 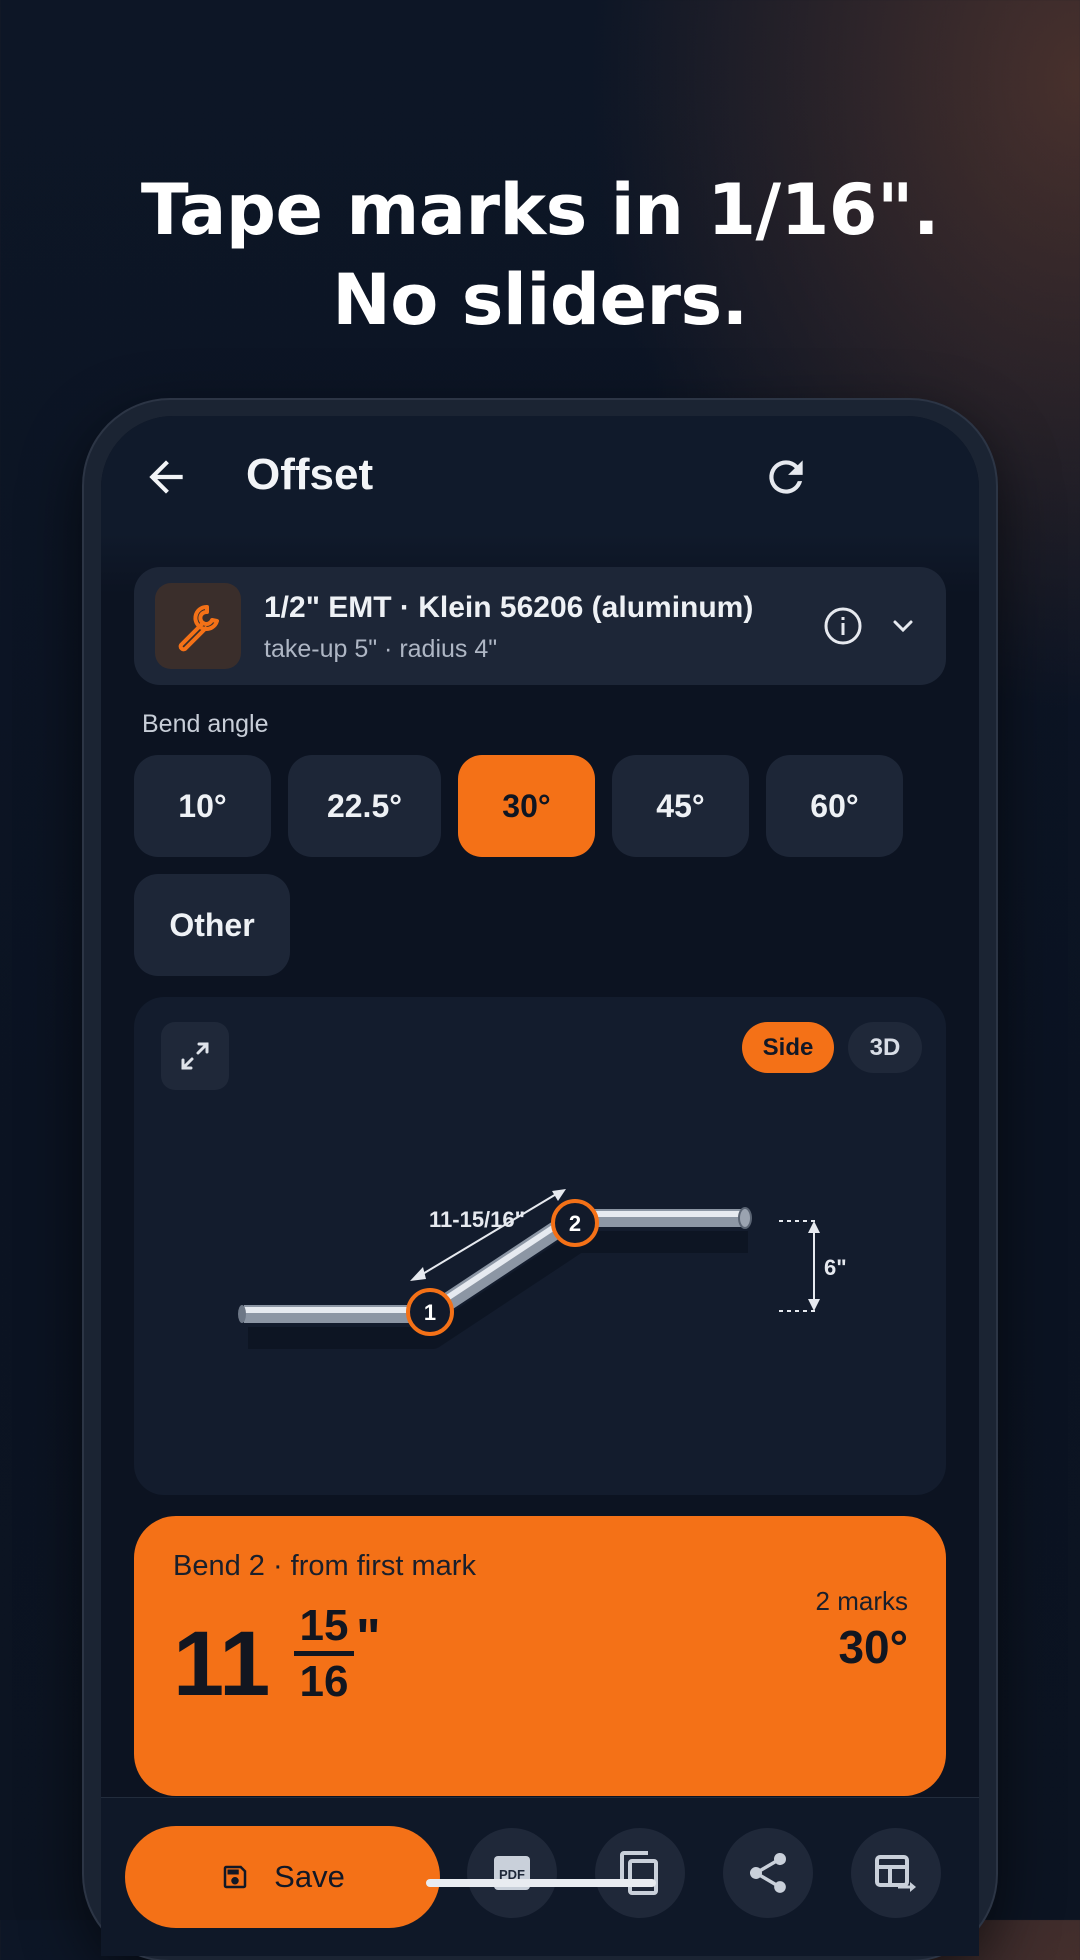 I want to click on inch-symbol: ", so click(x=368, y=1638).